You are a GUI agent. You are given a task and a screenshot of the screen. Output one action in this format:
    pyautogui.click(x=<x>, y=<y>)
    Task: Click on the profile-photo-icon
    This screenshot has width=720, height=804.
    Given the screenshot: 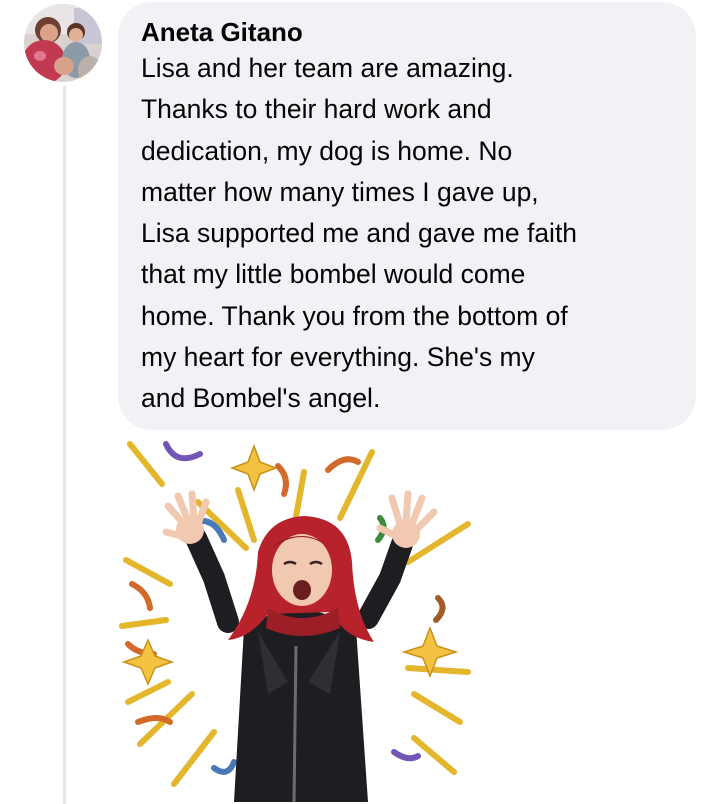 What is the action you would take?
    pyautogui.click(x=63, y=43)
    